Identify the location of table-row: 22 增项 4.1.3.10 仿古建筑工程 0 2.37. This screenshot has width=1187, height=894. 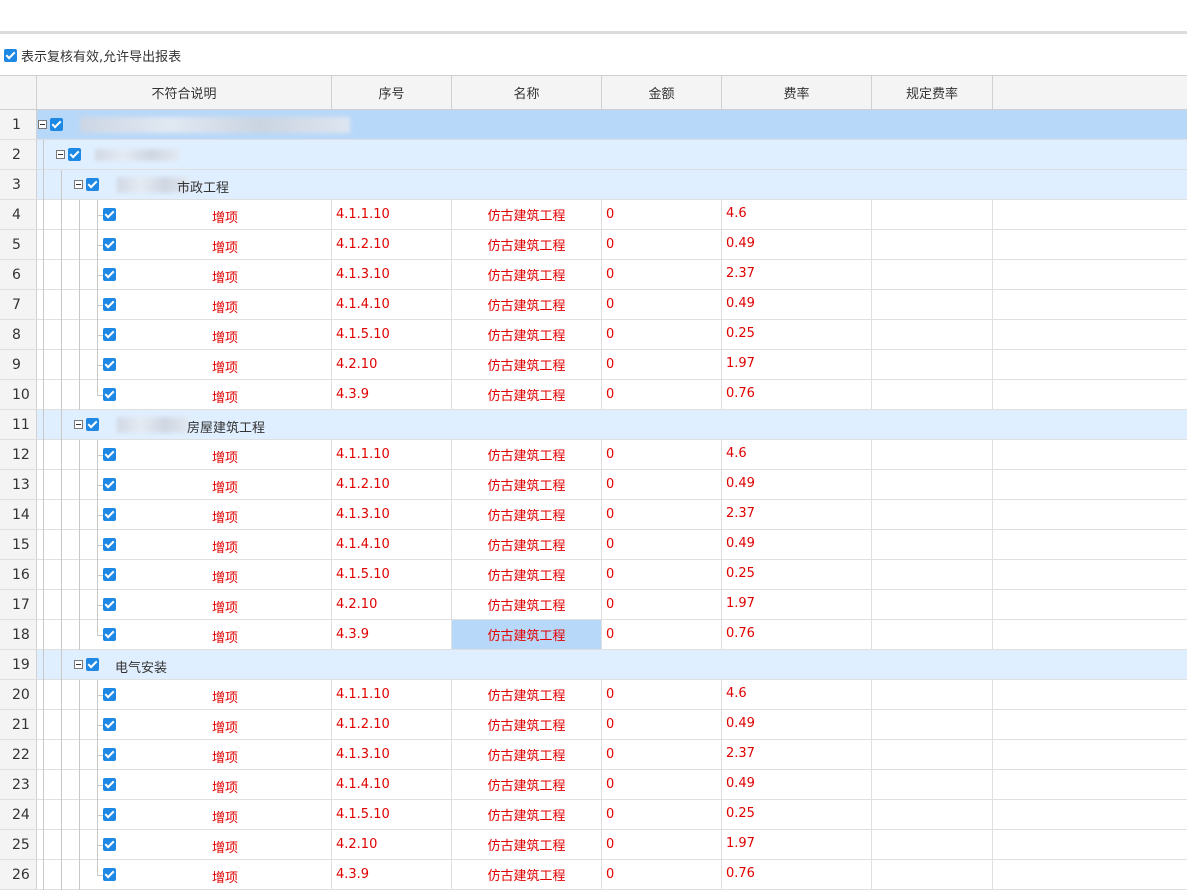
(593, 755).